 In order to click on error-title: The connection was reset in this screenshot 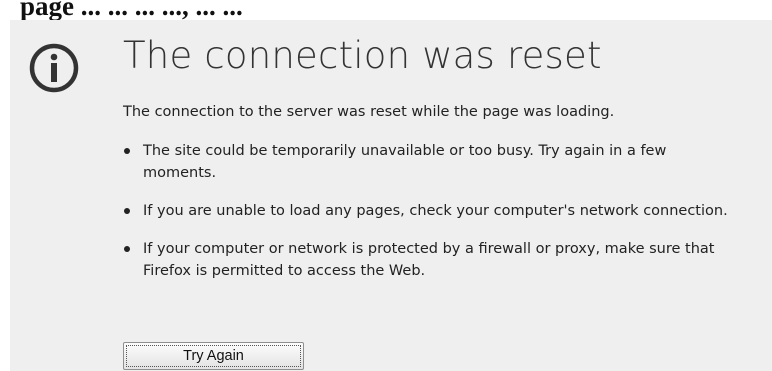, I will do `click(362, 55)`.